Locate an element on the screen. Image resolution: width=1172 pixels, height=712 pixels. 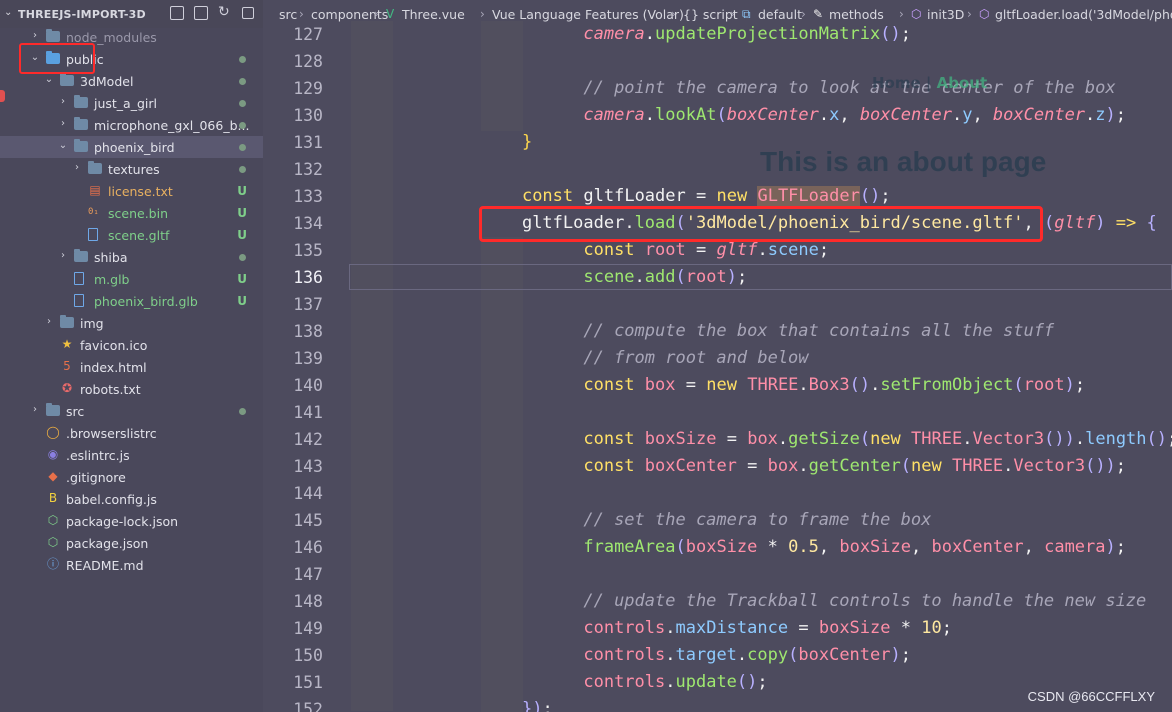
modified-dot-icon is located at coordinates (242, 125).